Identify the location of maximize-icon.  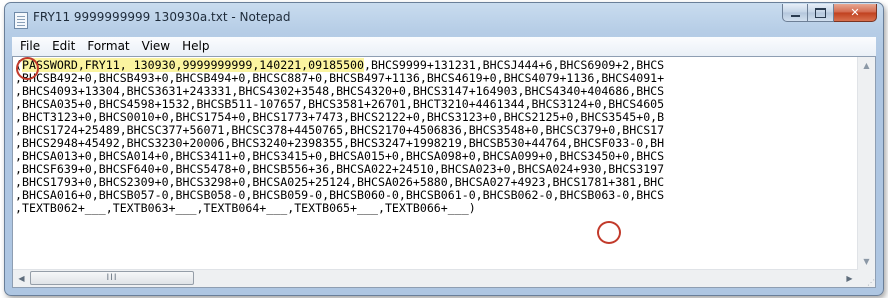
(820, 12).